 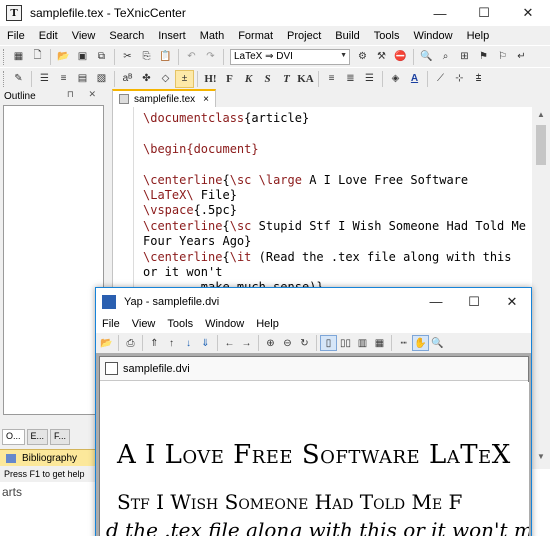 What do you see at coordinates (270, 343) in the screenshot?
I see `zoom-in-icon: ⊕` at bounding box center [270, 343].